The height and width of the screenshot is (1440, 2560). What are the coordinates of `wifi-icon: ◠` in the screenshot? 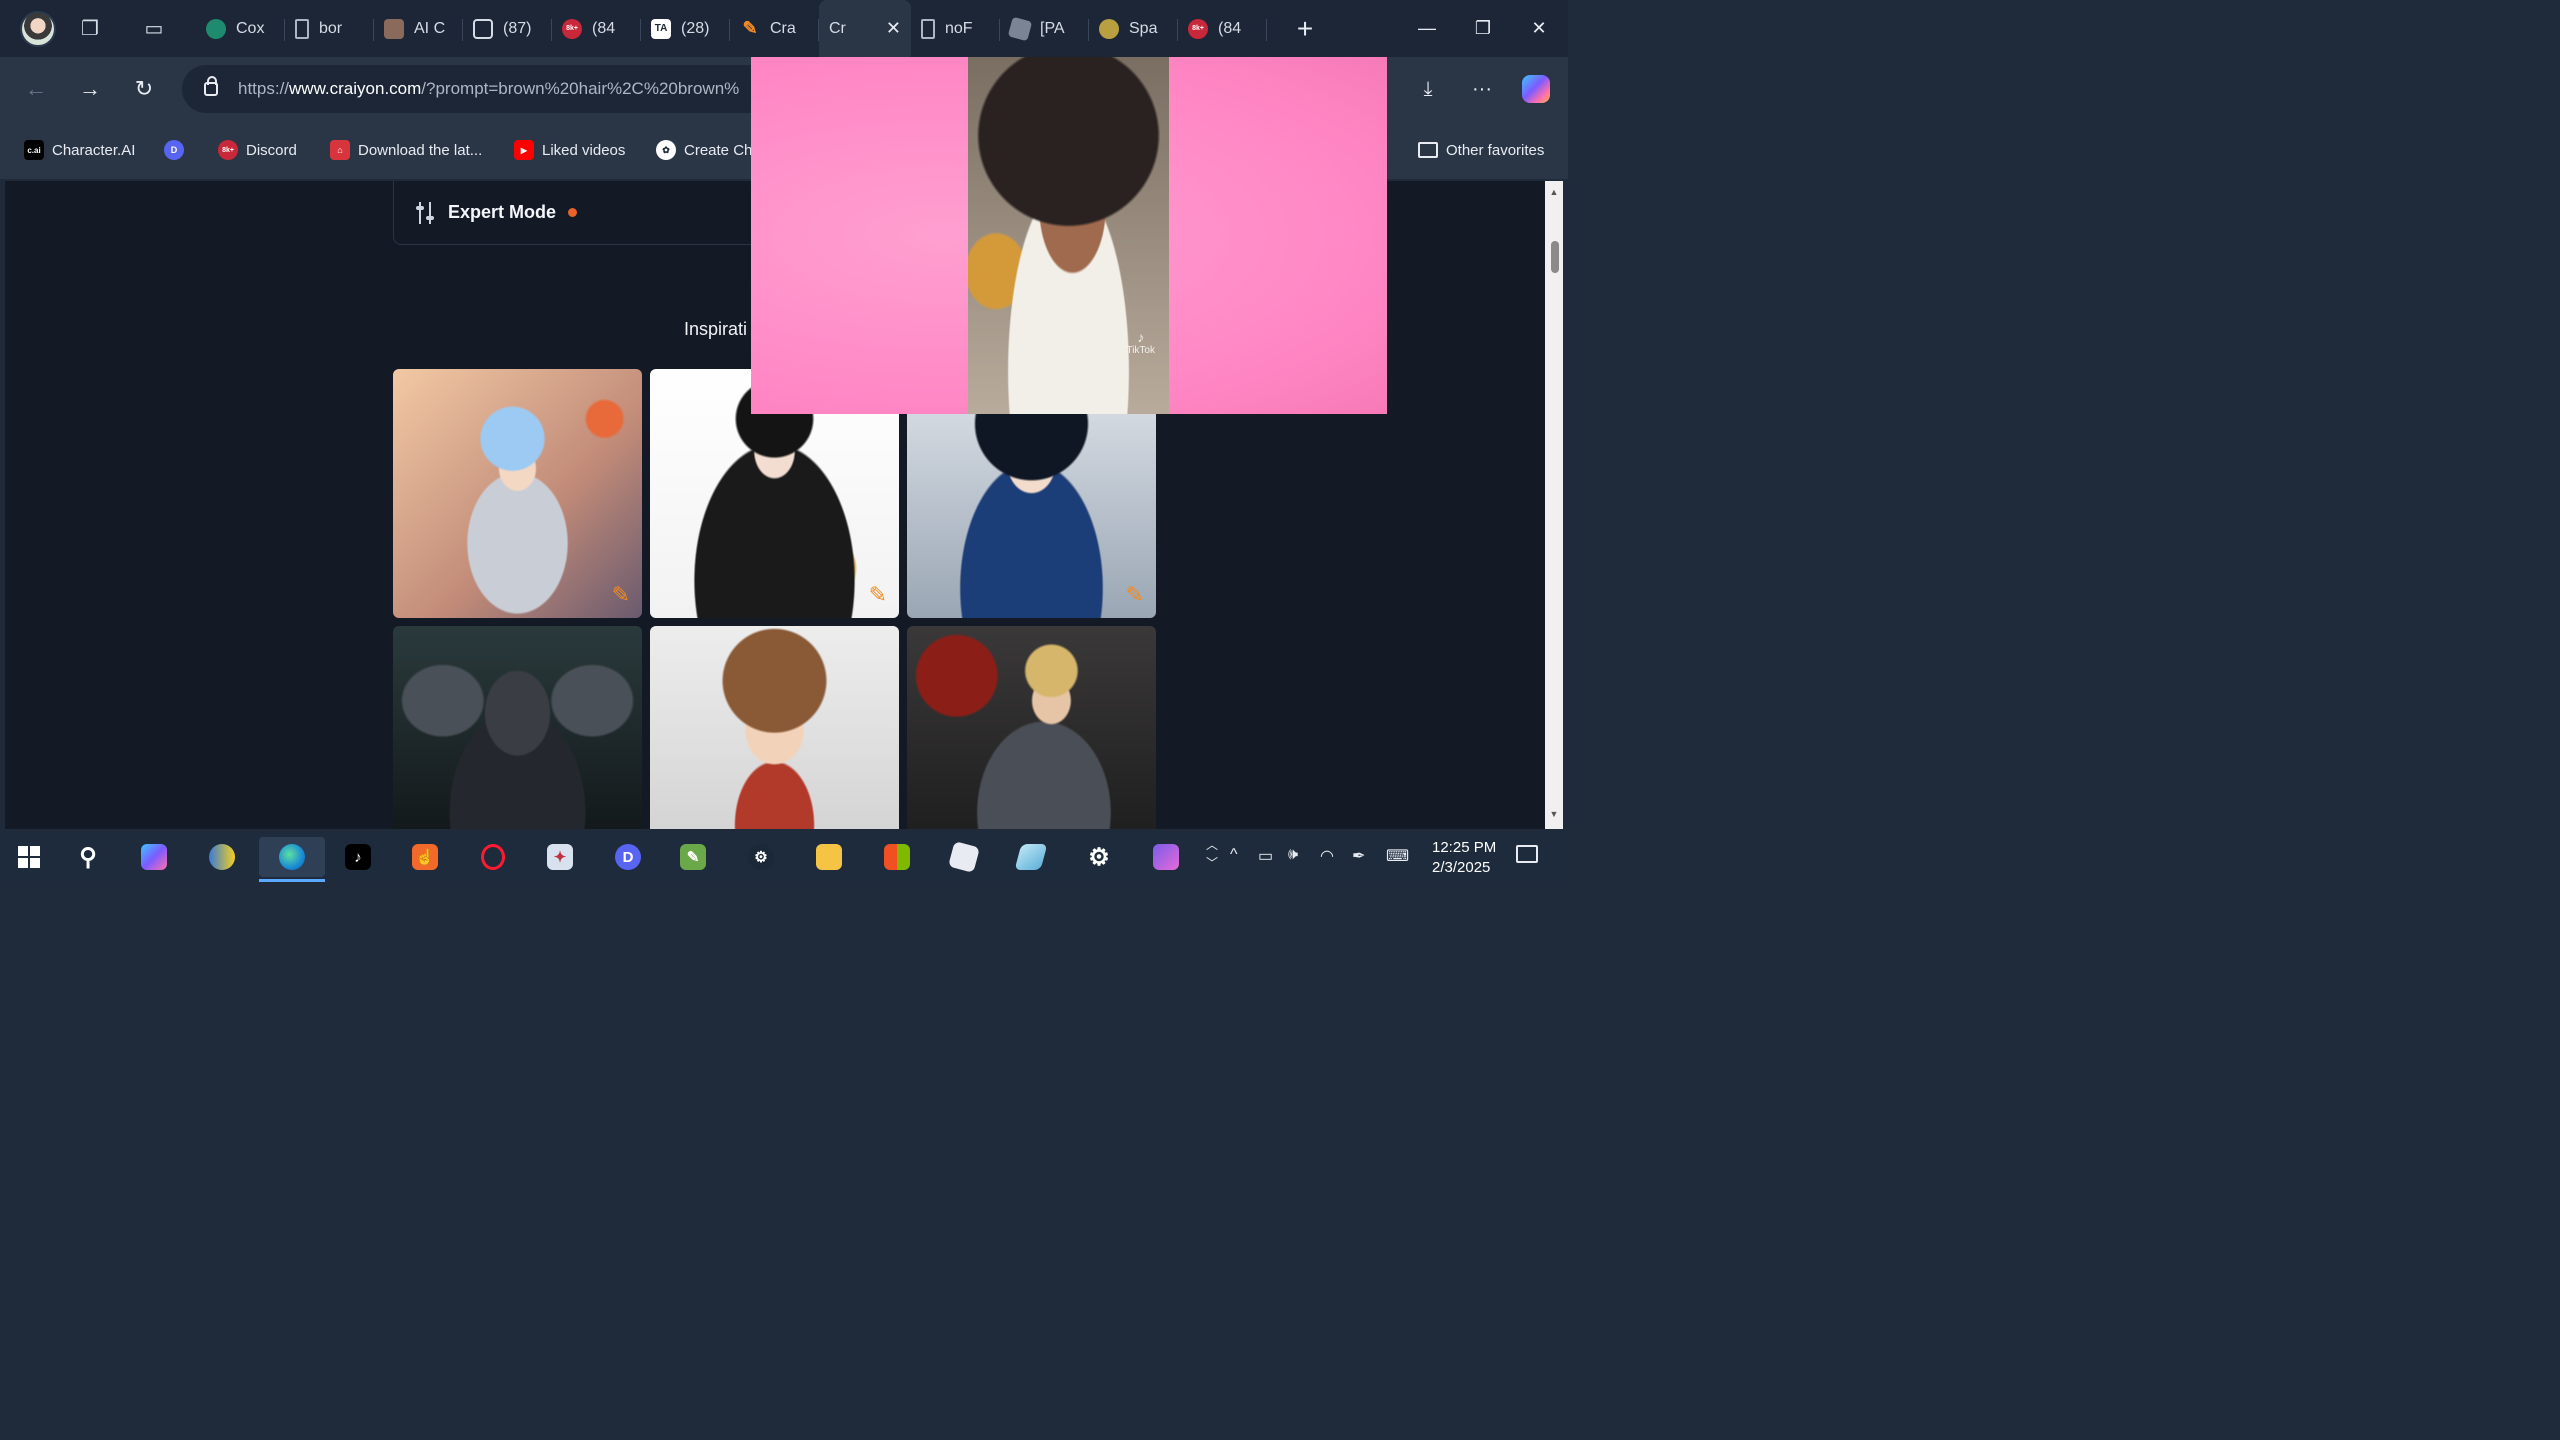 It's located at (1327, 856).